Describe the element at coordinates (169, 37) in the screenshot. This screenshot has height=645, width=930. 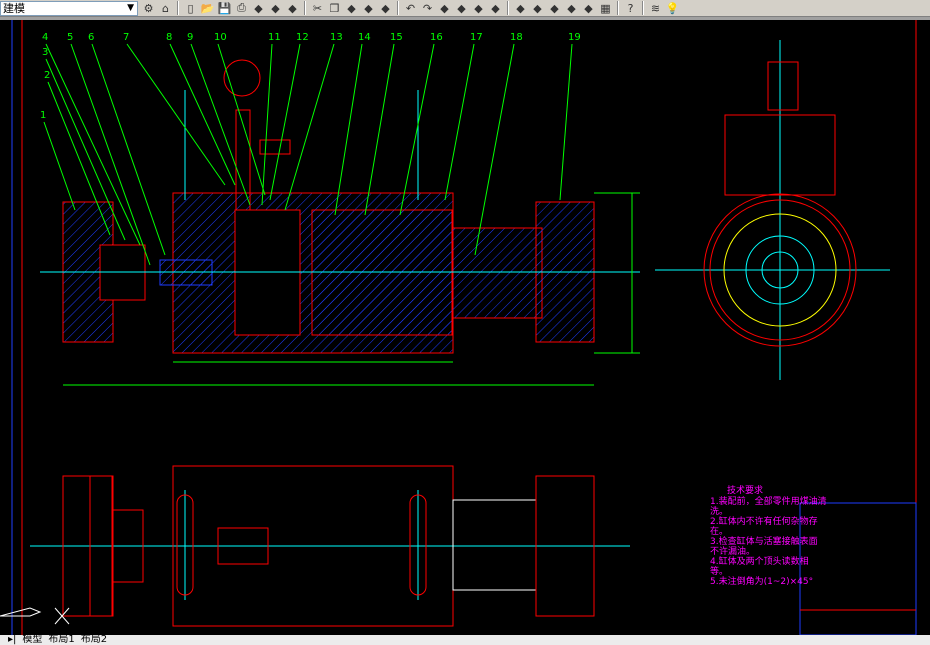
I see `part-number: 8` at that location.